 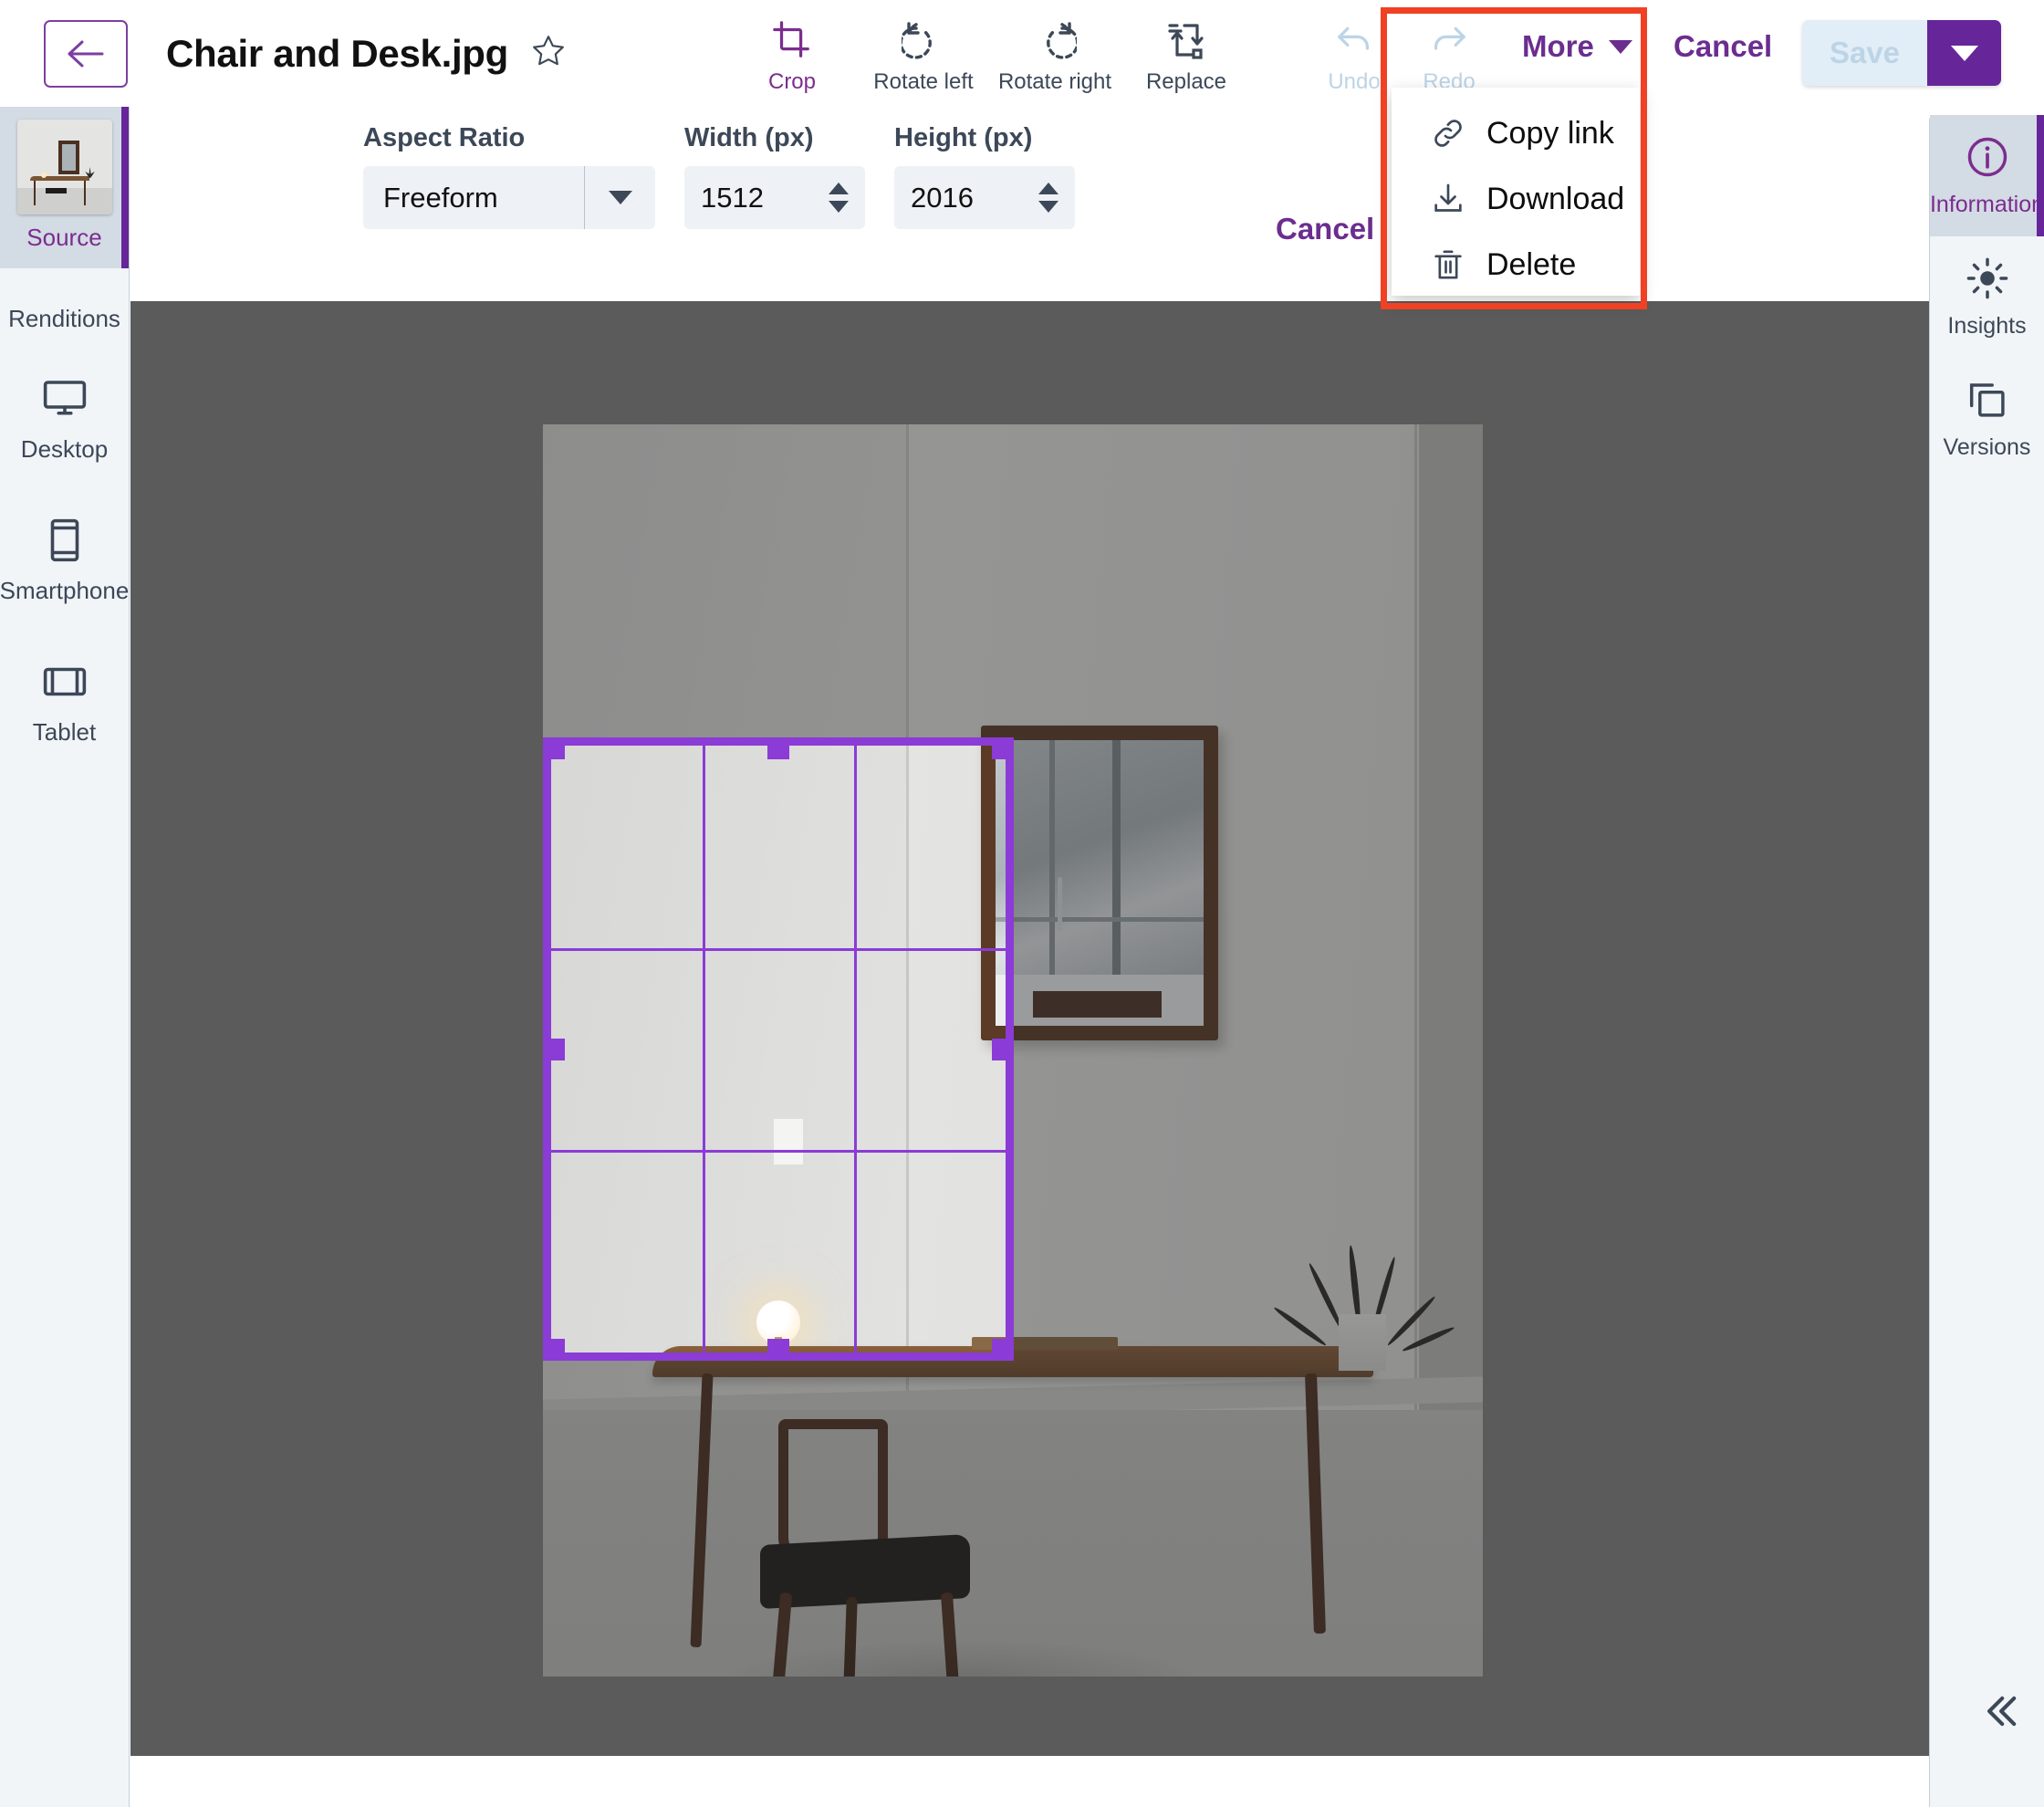 I want to click on crop-handle-top-right, so click(x=1003, y=748).